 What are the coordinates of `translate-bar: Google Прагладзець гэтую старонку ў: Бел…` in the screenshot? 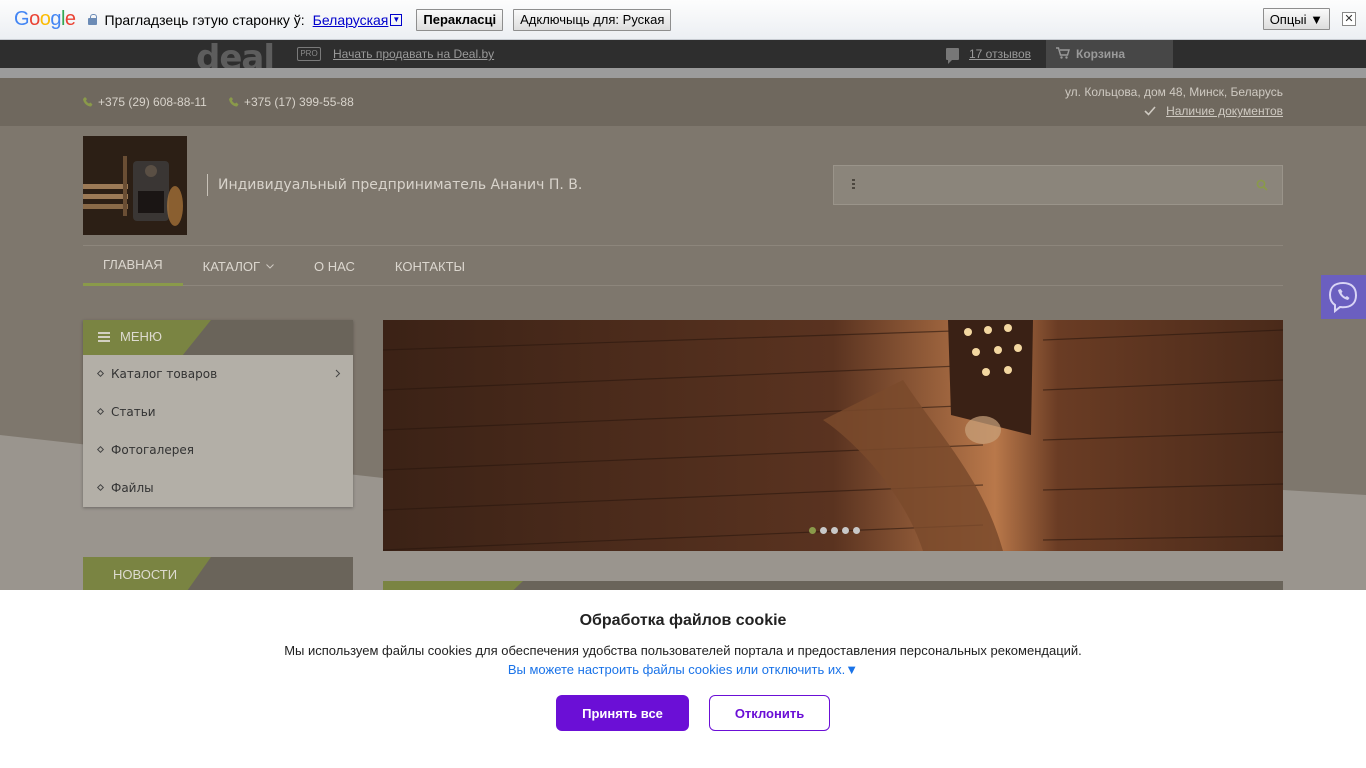 It's located at (683, 20).